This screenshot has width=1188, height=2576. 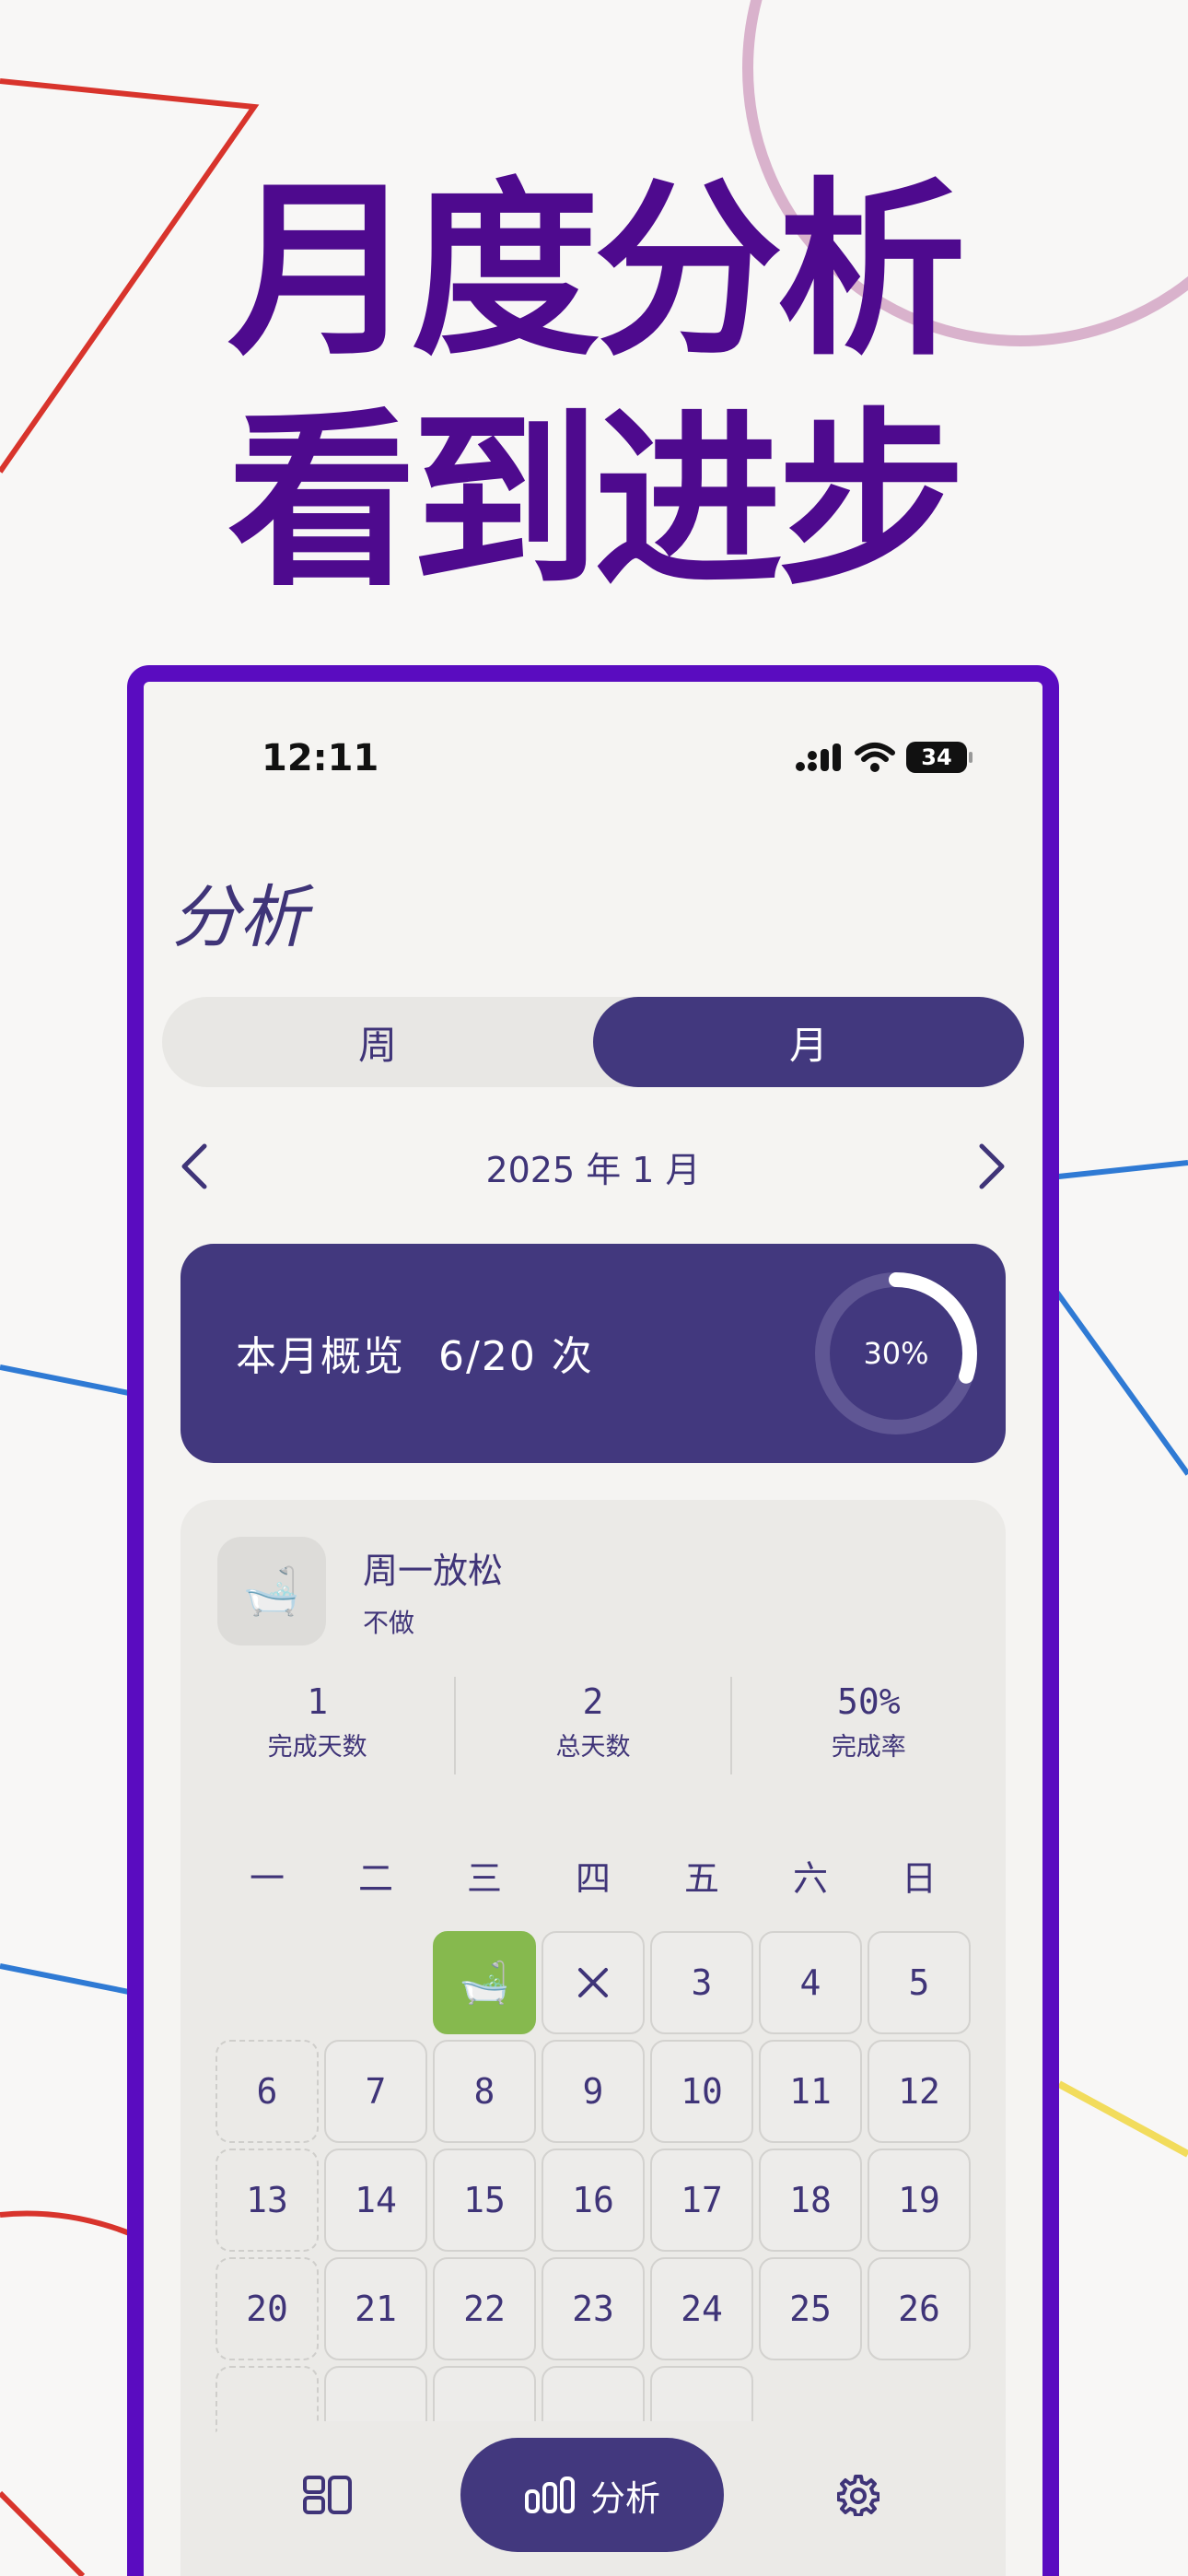 What do you see at coordinates (415, 1352) in the screenshot?
I see `overview-summary: 本月概览 6/20 次` at bounding box center [415, 1352].